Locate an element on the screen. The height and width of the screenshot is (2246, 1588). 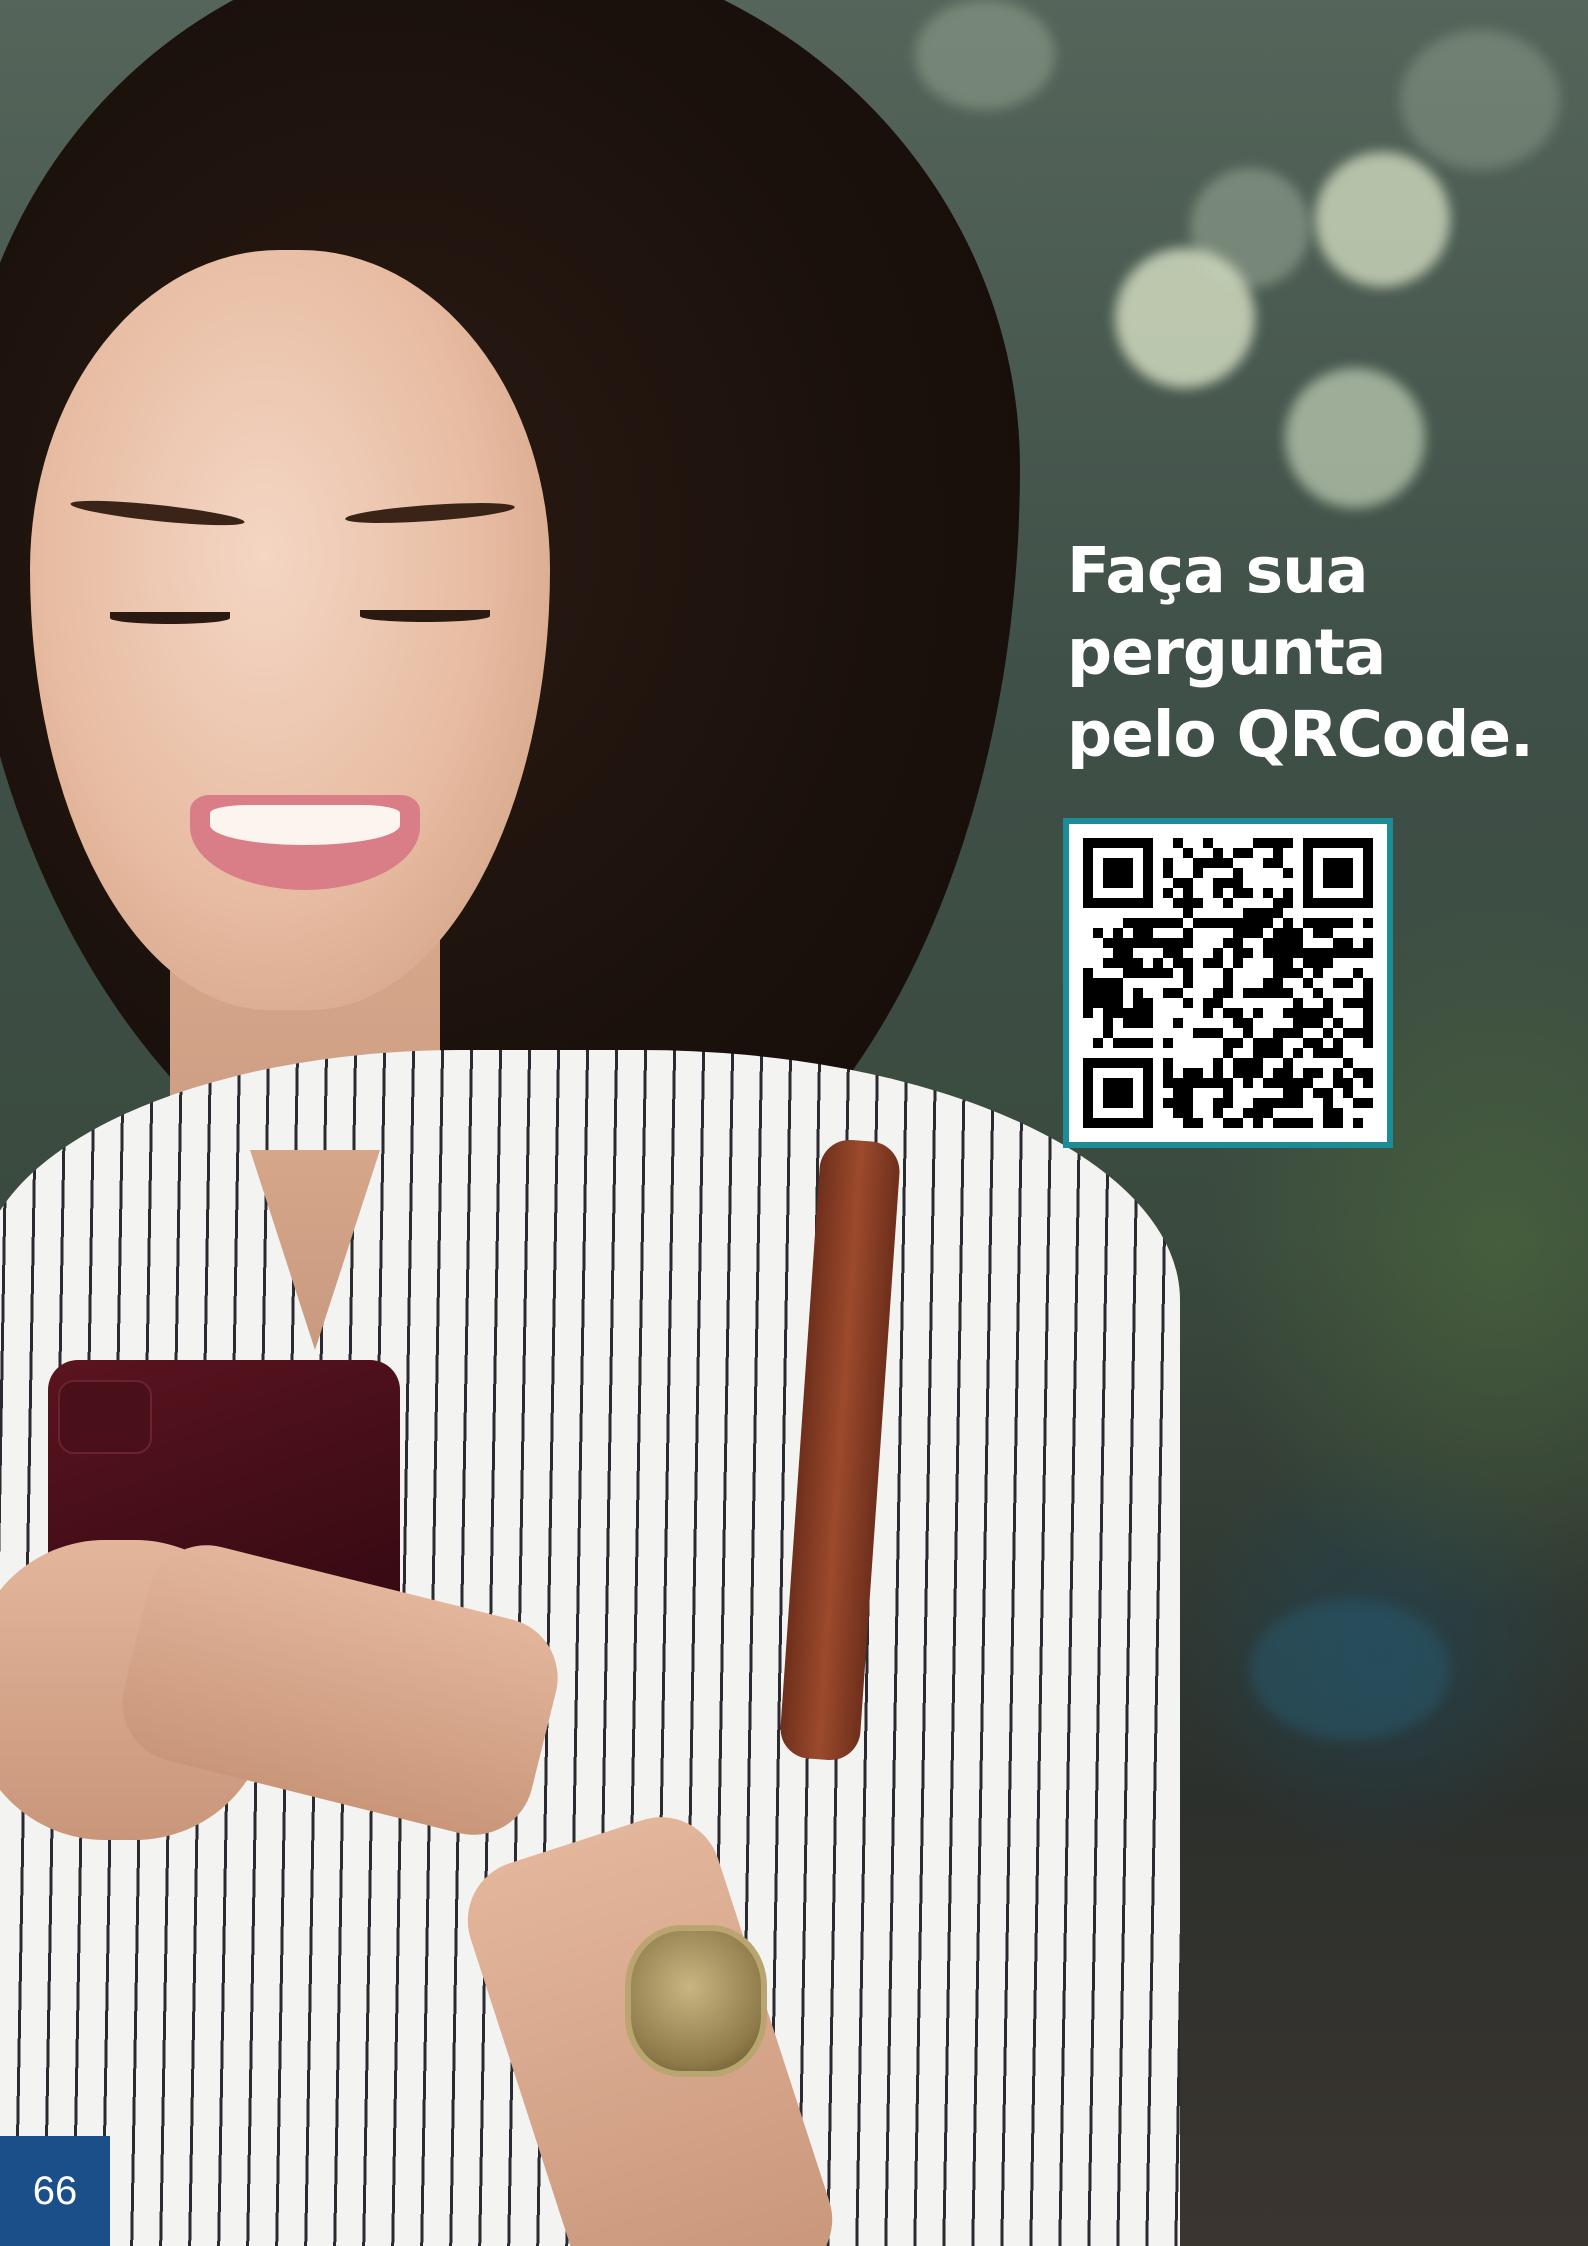
qr-code is located at coordinates (1228, 983).